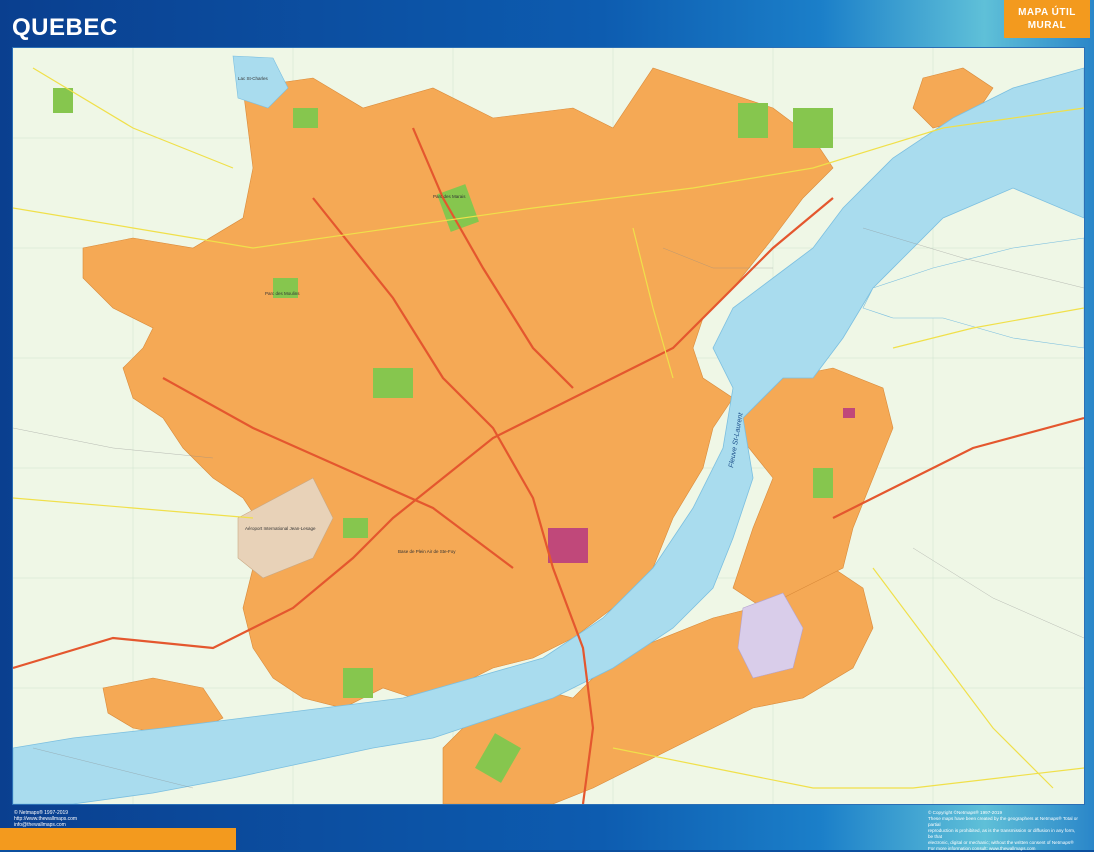  What do you see at coordinates (1047, 25) in the screenshot?
I see `badge-line-2: MURAL` at bounding box center [1047, 25].